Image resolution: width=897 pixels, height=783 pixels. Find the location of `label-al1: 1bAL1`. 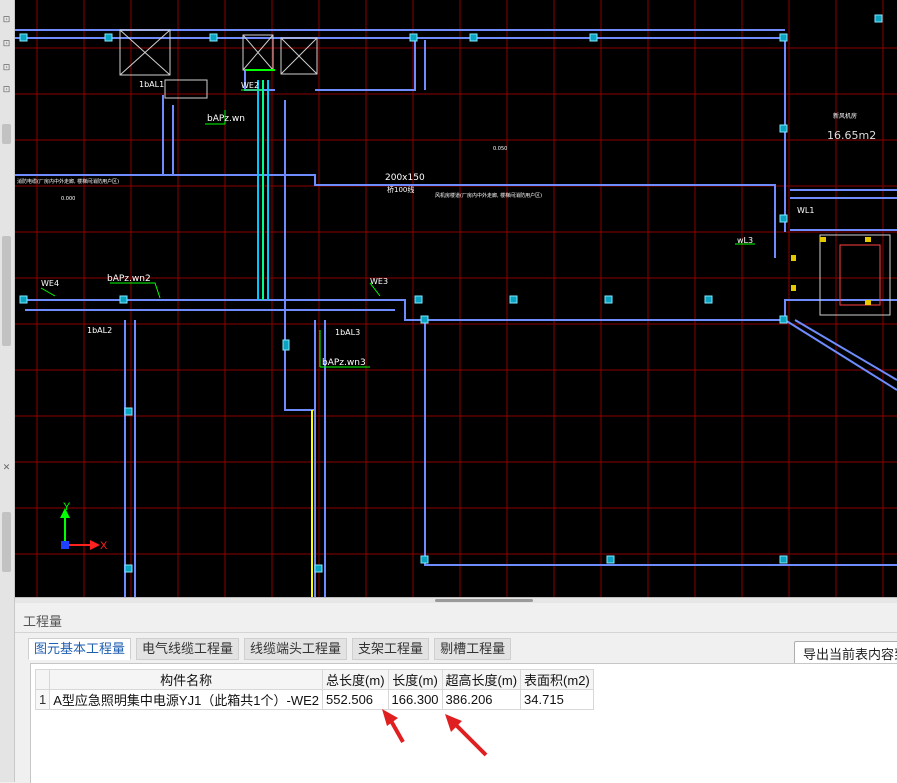

label-al1: 1bAL1 is located at coordinates (151, 84).